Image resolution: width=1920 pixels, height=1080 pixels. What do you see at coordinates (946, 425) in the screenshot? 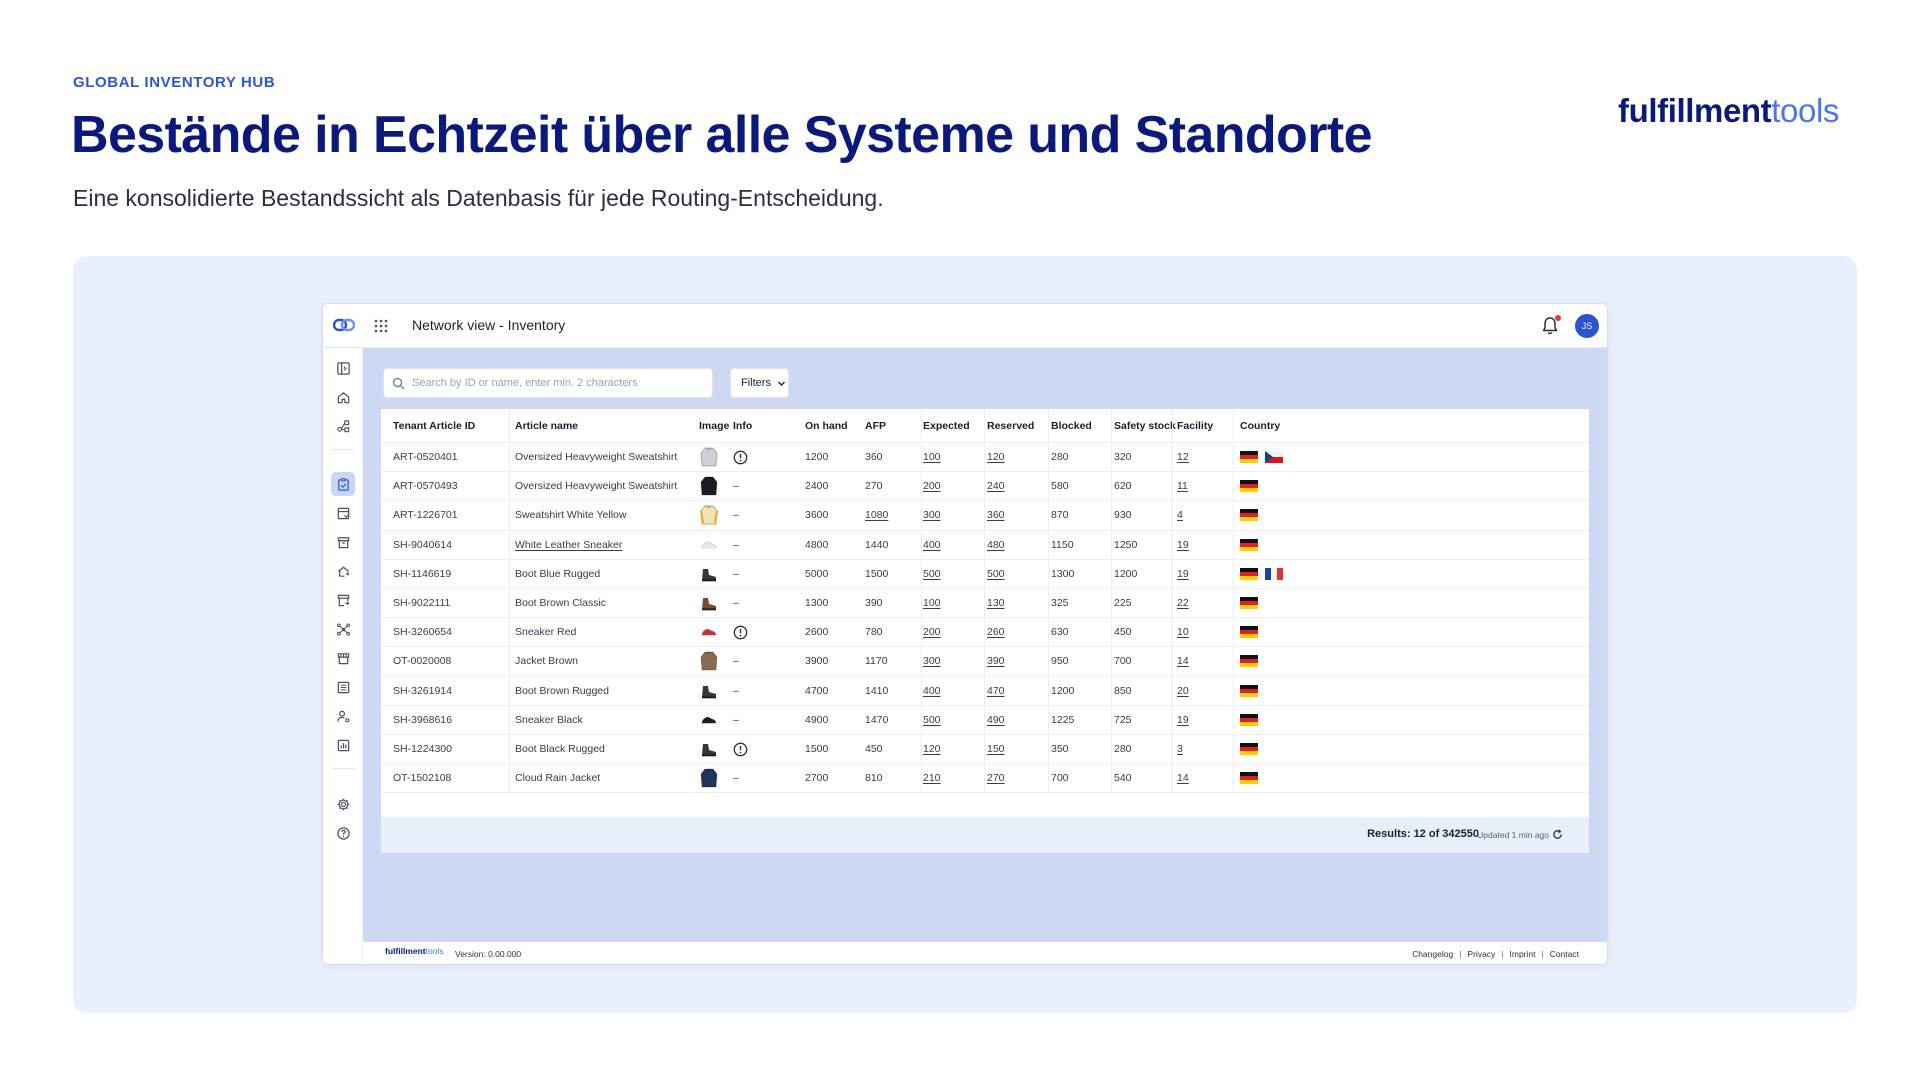
I see `col-expected-header: Expected` at bounding box center [946, 425].